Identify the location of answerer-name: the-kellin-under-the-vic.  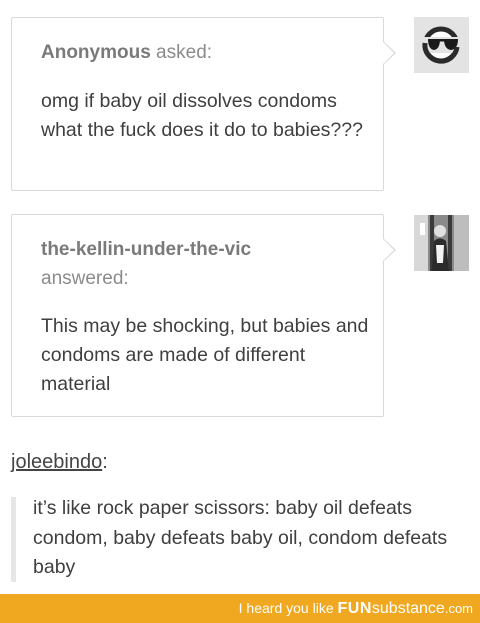
(146, 249).